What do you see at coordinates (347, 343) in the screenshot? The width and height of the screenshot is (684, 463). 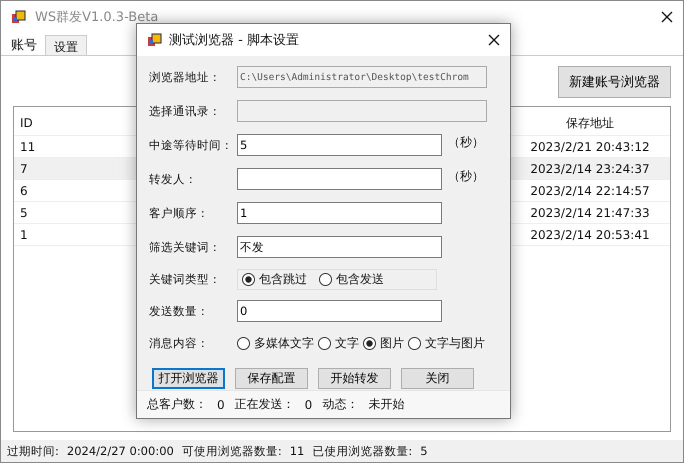 I see `radio-label: 文字` at bounding box center [347, 343].